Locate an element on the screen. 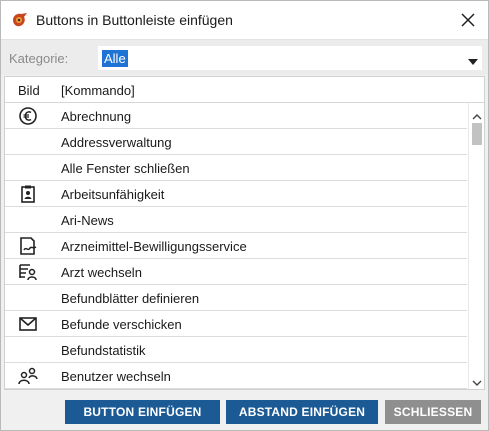  list-item-label: Befundblätter definieren is located at coordinates (130, 298).